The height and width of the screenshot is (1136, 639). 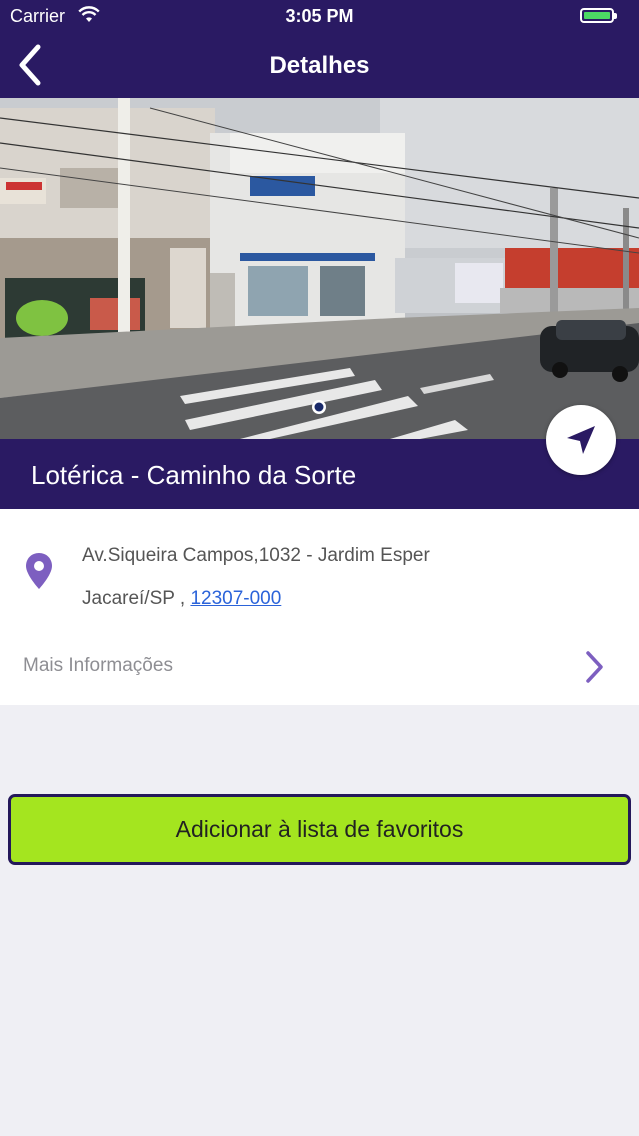 What do you see at coordinates (39, 573) in the screenshot?
I see `map-pin-icon` at bounding box center [39, 573].